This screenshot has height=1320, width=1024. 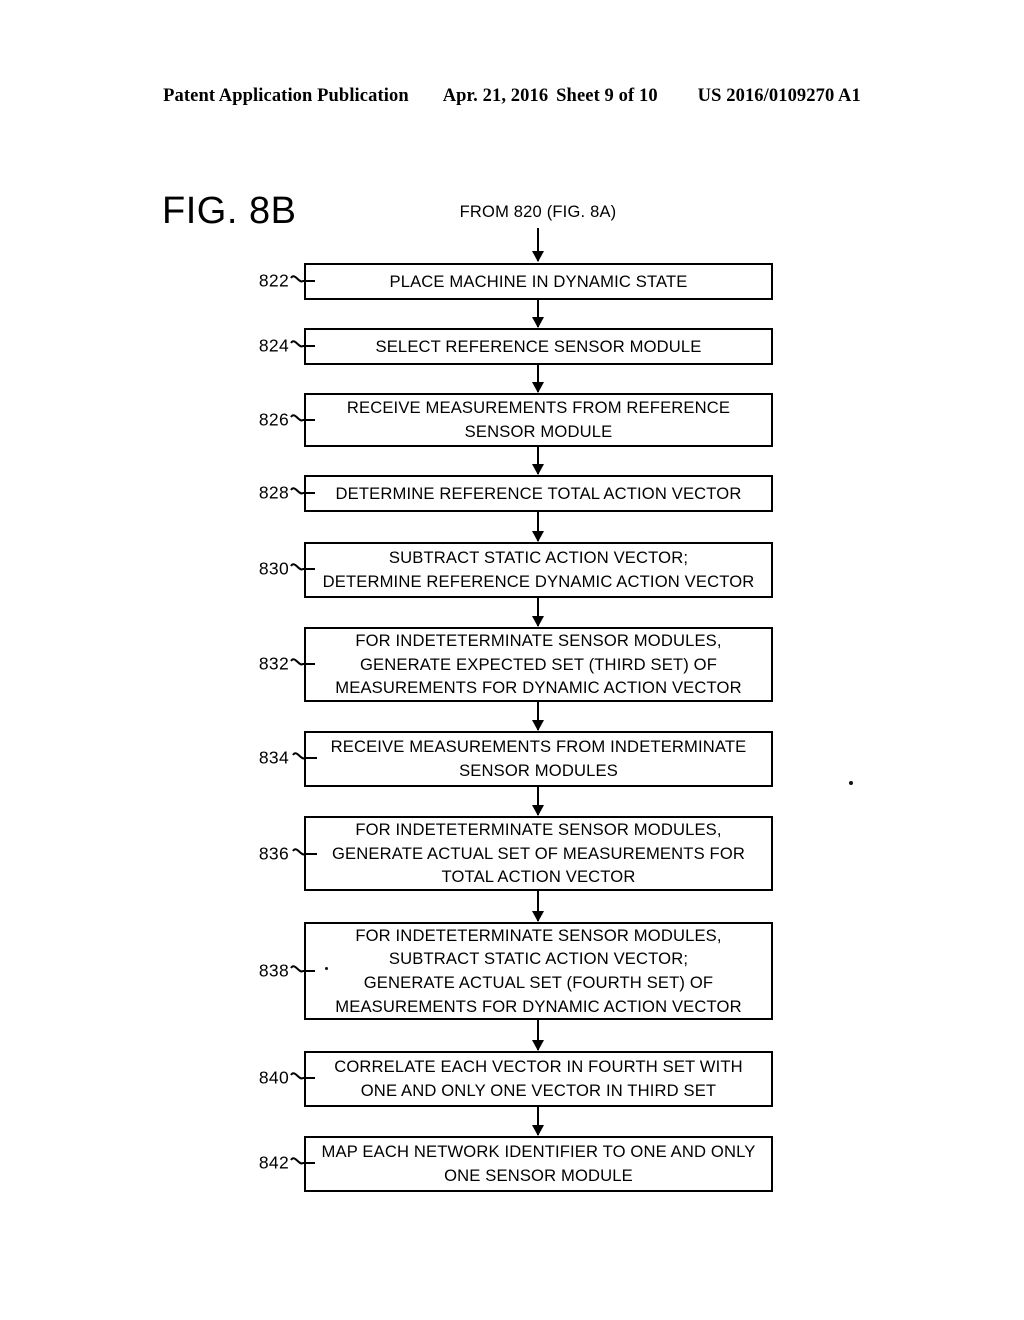 I want to click on flow-ref-822: 822, so click(x=273, y=280).